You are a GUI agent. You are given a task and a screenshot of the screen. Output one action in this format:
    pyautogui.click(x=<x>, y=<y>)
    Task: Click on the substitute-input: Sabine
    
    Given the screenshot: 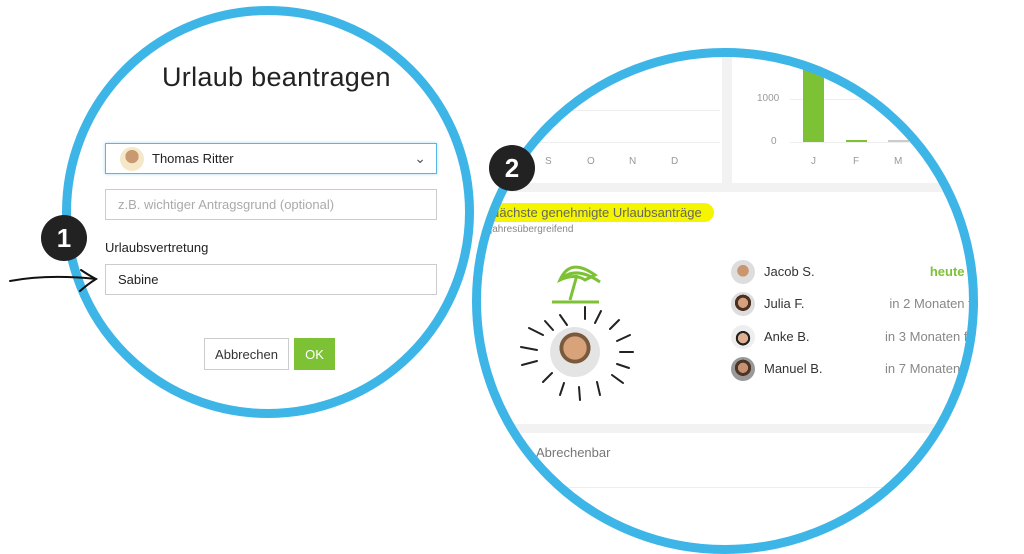 What is the action you would take?
    pyautogui.click(x=271, y=279)
    